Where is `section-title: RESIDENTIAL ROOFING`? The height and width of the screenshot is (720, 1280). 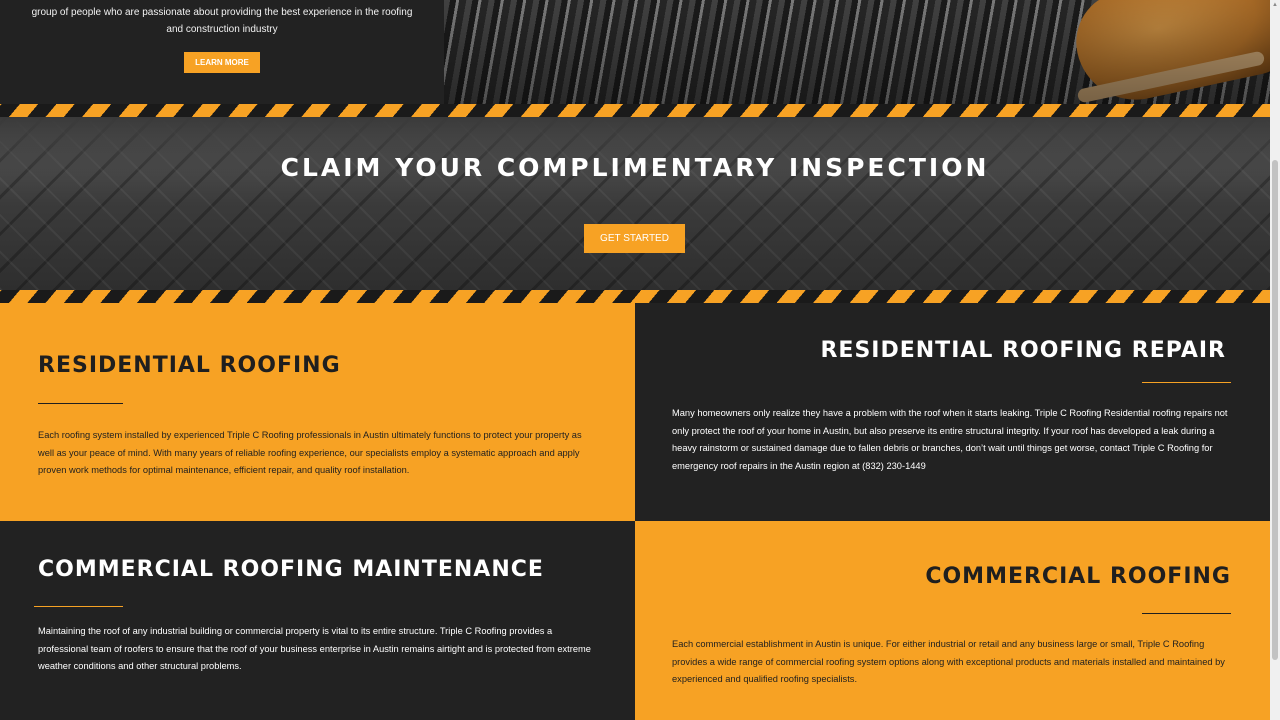 section-title: RESIDENTIAL ROOFING is located at coordinates (189, 365).